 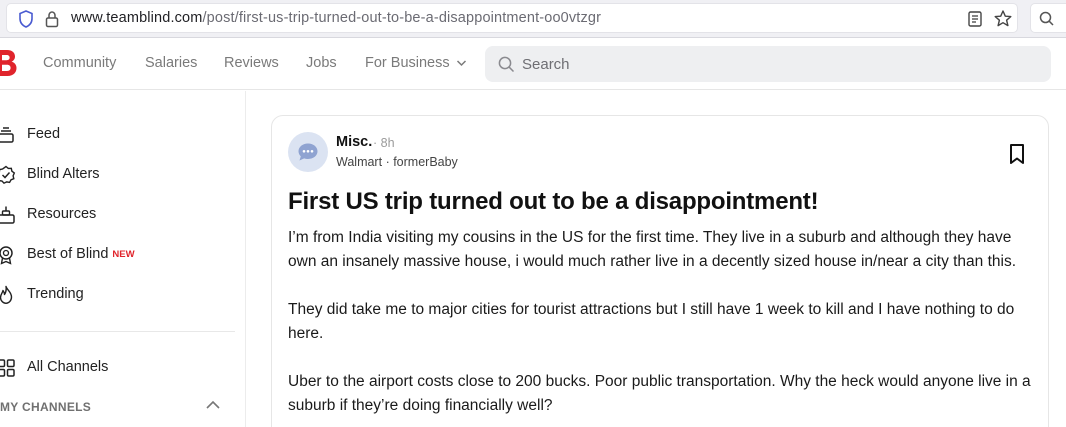 I want to click on bookmark-star-icon, so click(x=1003, y=19).